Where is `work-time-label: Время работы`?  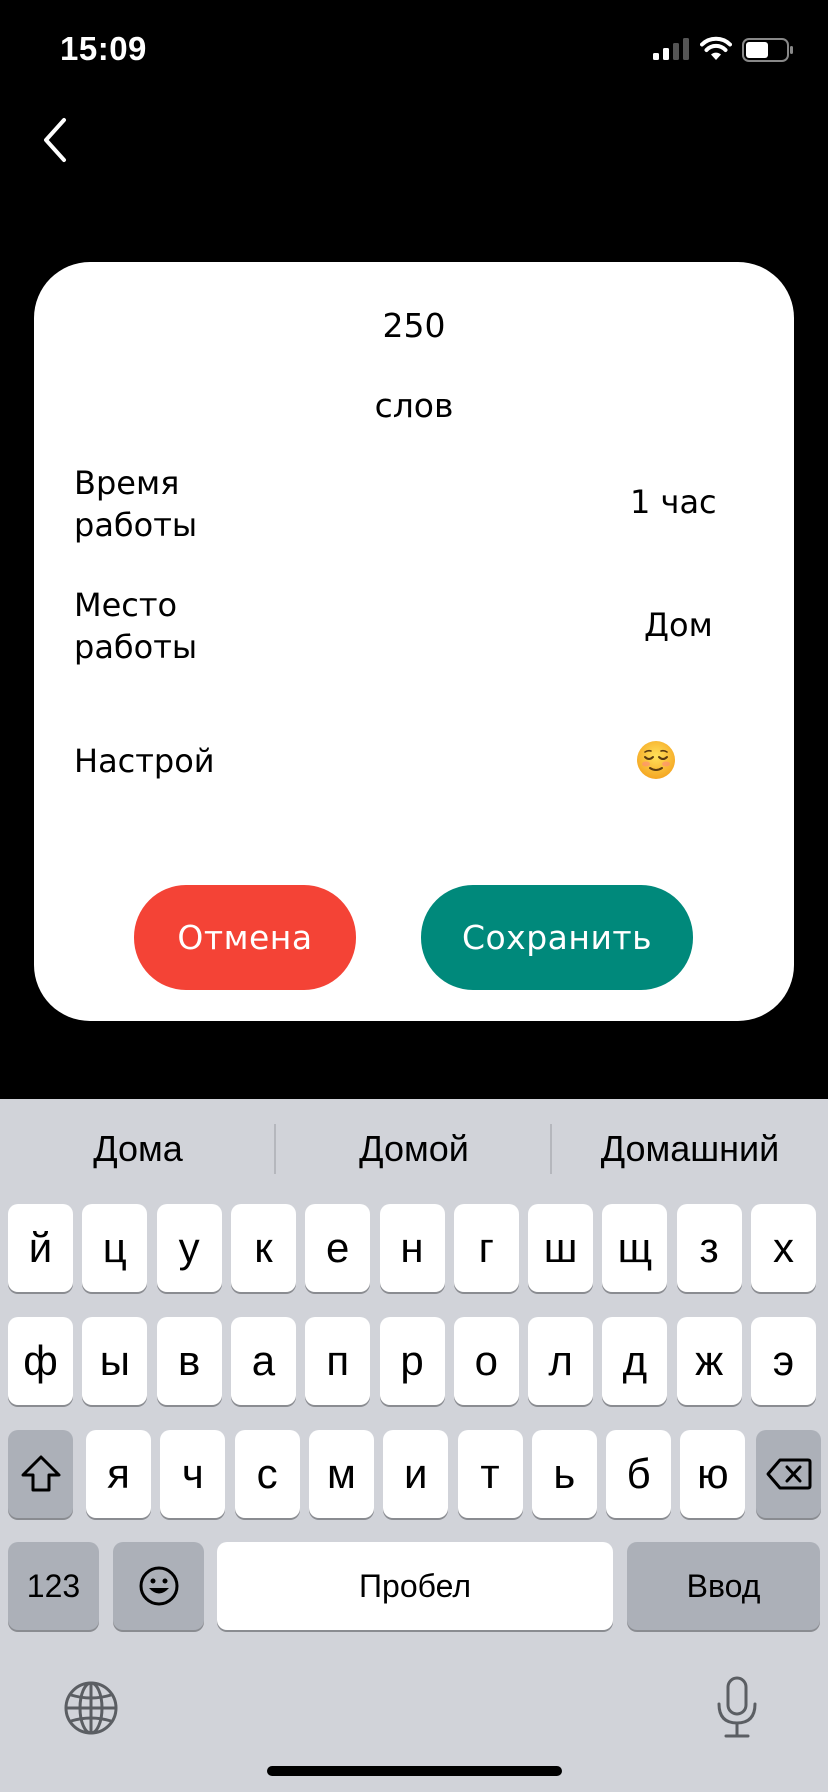 work-time-label: Время работы is located at coordinates (136, 504).